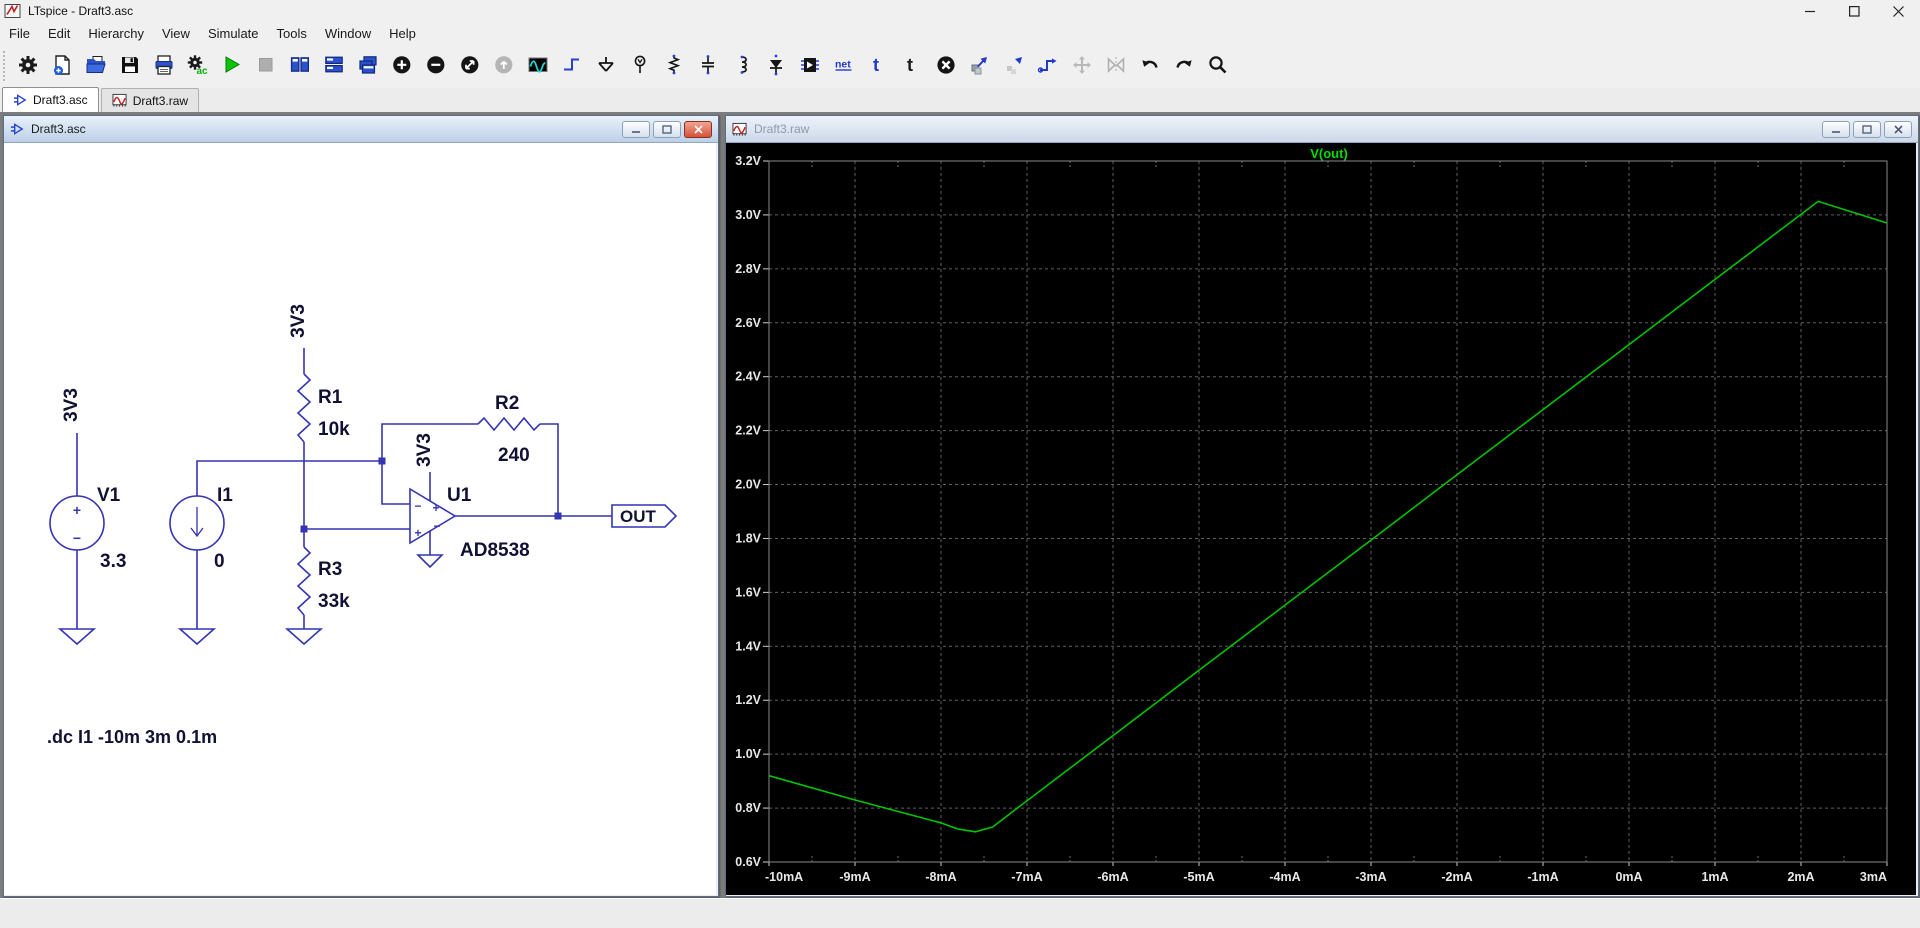  Describe the element at coordinates (436, 66) in the screenshot. I see `zoom-out-button` at that location.